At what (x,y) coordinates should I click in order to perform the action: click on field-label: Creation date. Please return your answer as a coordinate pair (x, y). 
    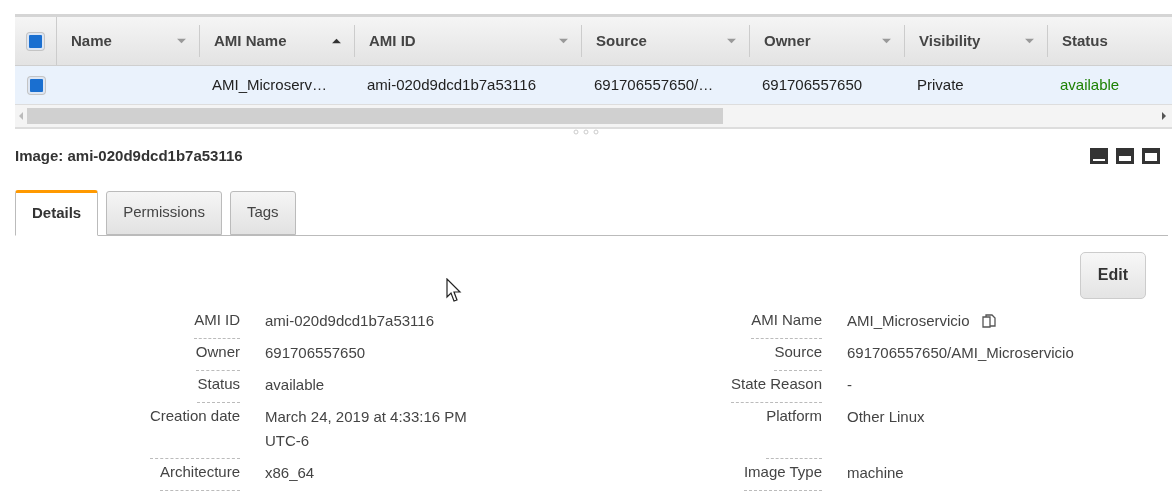
    Looking at the image, I should click on (194, 431).